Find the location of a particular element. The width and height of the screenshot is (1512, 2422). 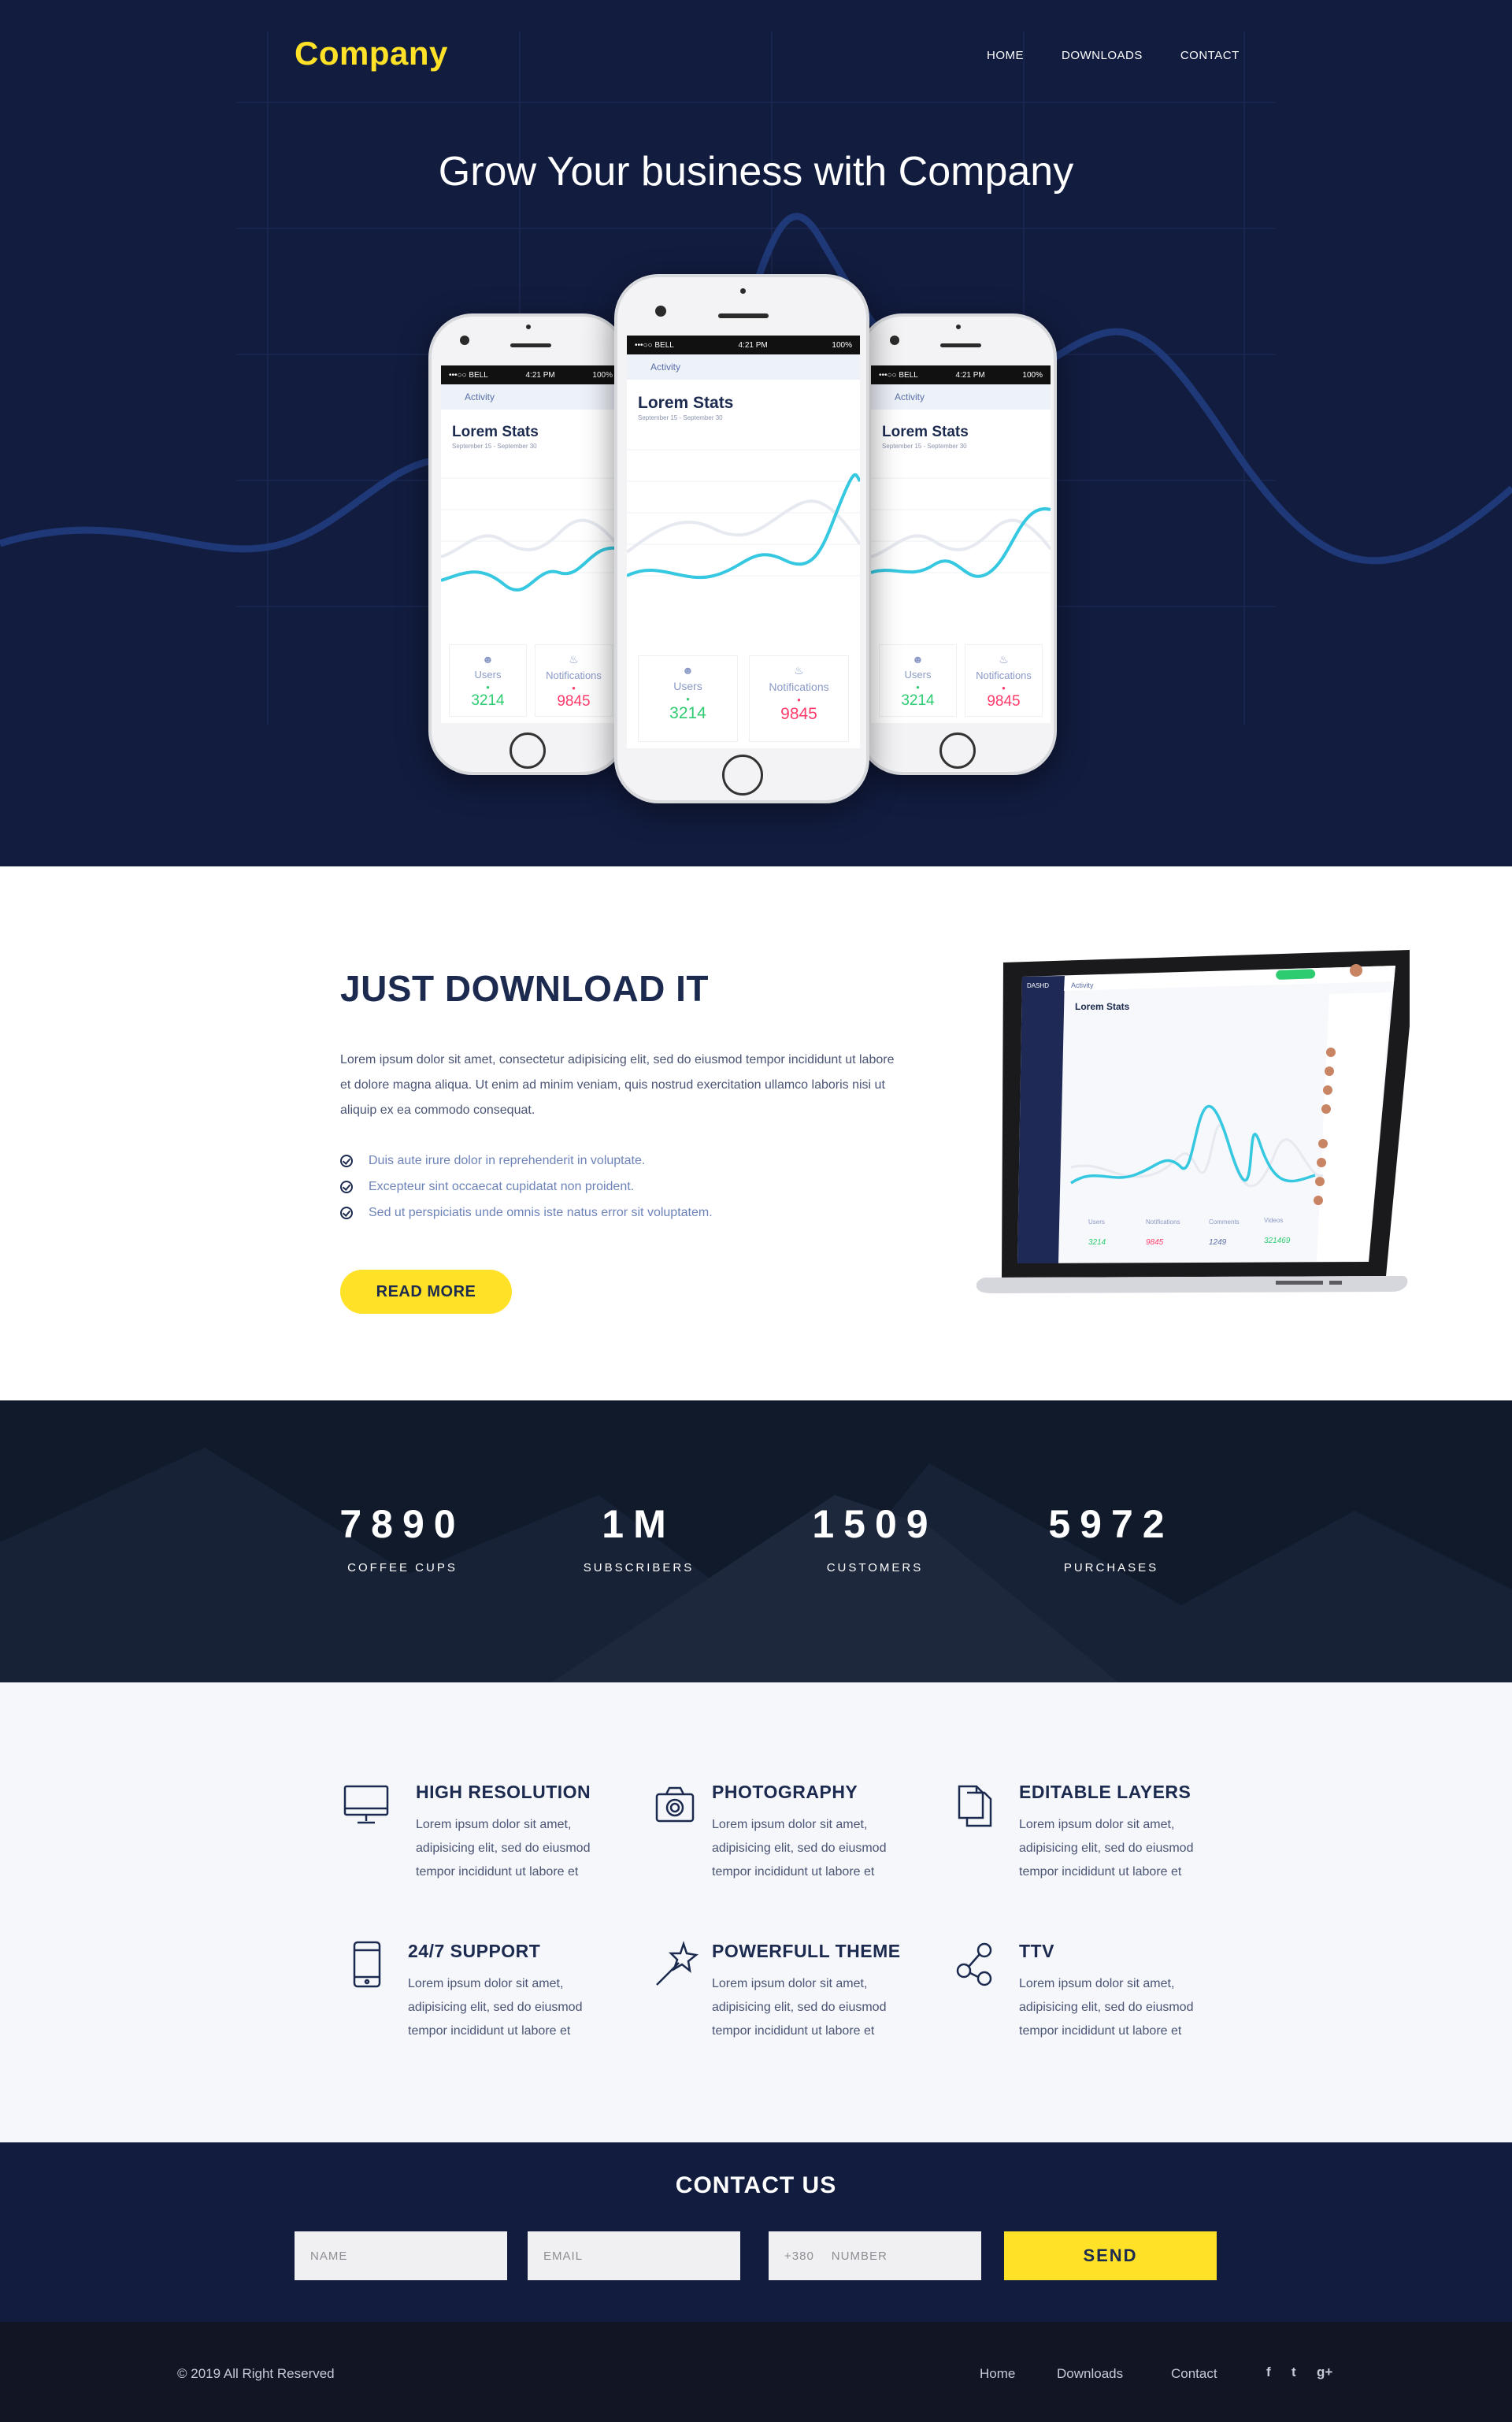

laptop-videos-label: Videos is located at coordinates (1273, 1220).